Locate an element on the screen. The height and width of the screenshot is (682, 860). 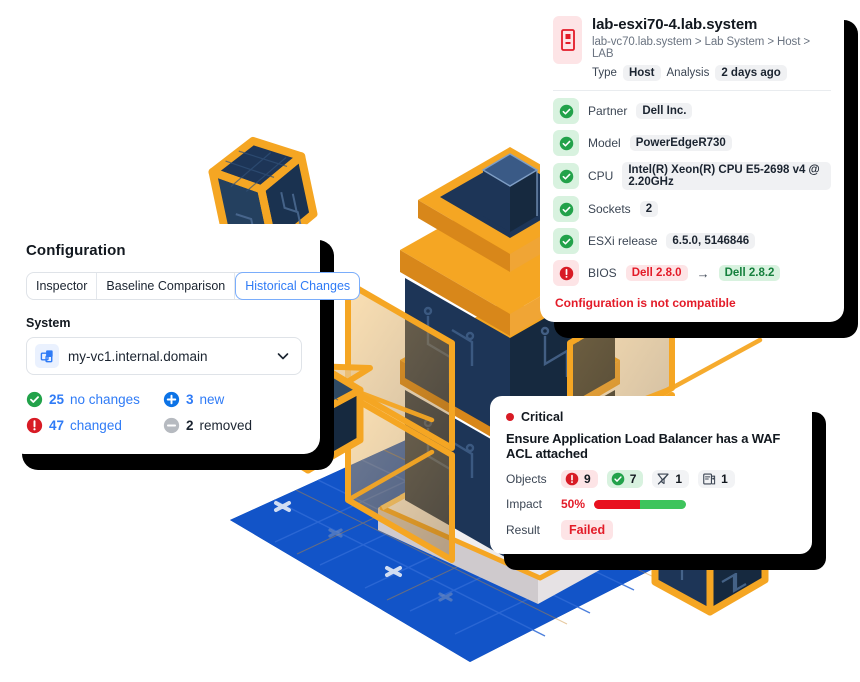
host-row-esxi-release: ESXi release 6.5.0, 5146846 is located at coordinates (692, 241).